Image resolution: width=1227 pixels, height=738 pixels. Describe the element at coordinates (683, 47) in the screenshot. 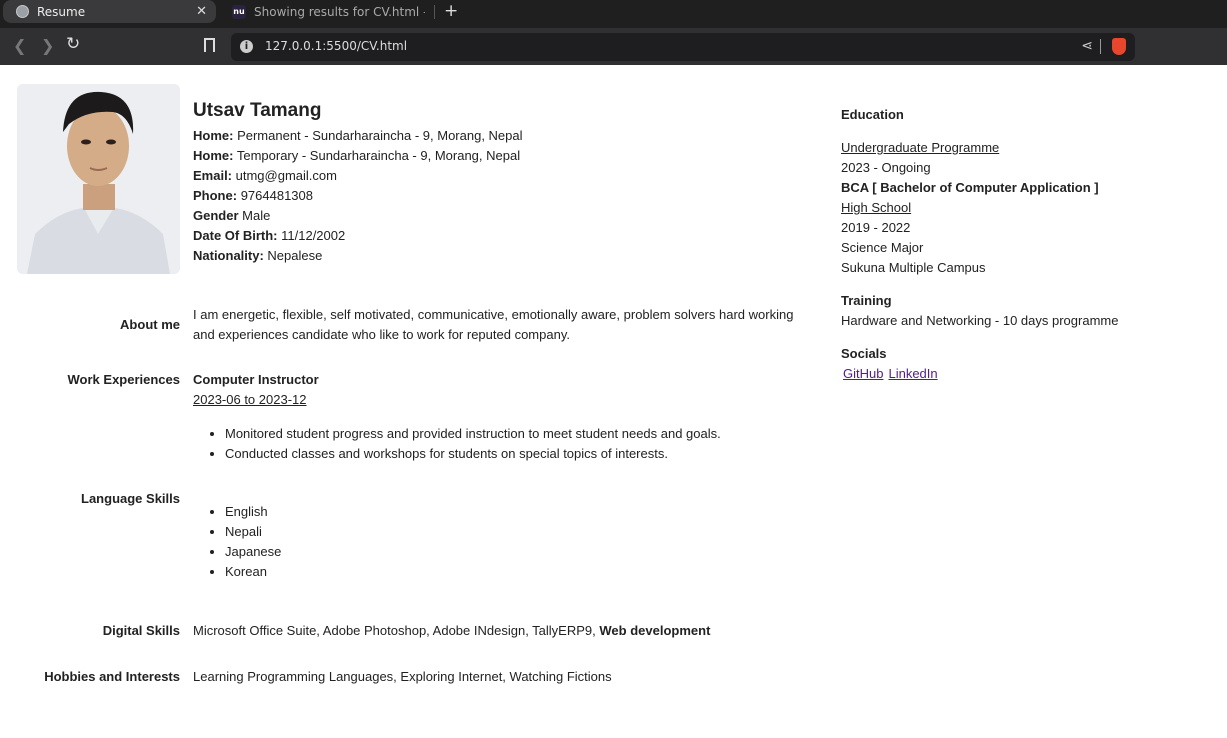

I see `address-bar: i 127.0.0.1:5500/CV.html ⋖` at that location.